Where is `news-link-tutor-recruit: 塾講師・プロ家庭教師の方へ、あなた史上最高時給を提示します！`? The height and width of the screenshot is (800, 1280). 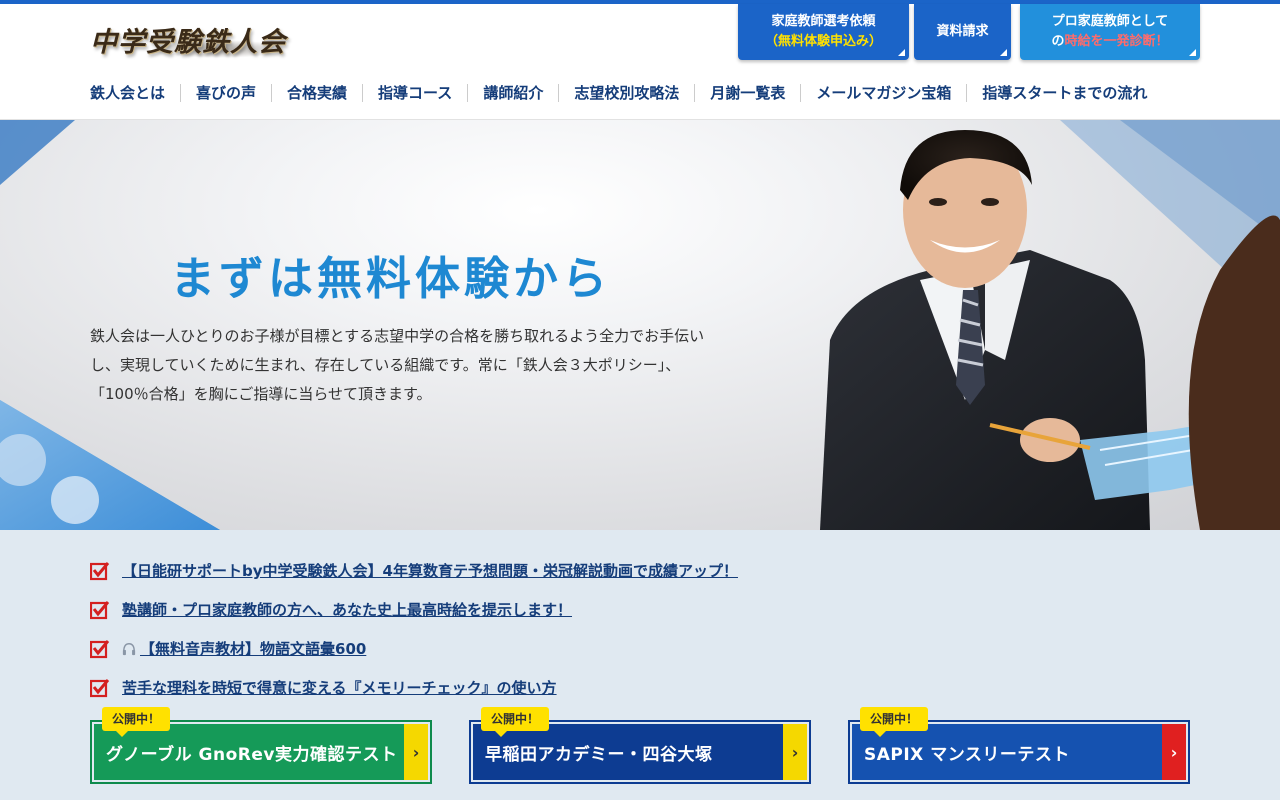 news-link-tutor-recruit: 塾講師・プロ家庭教師の方へ、あなた史上最高時給を提示します！ is located at coordinates (347, 609).